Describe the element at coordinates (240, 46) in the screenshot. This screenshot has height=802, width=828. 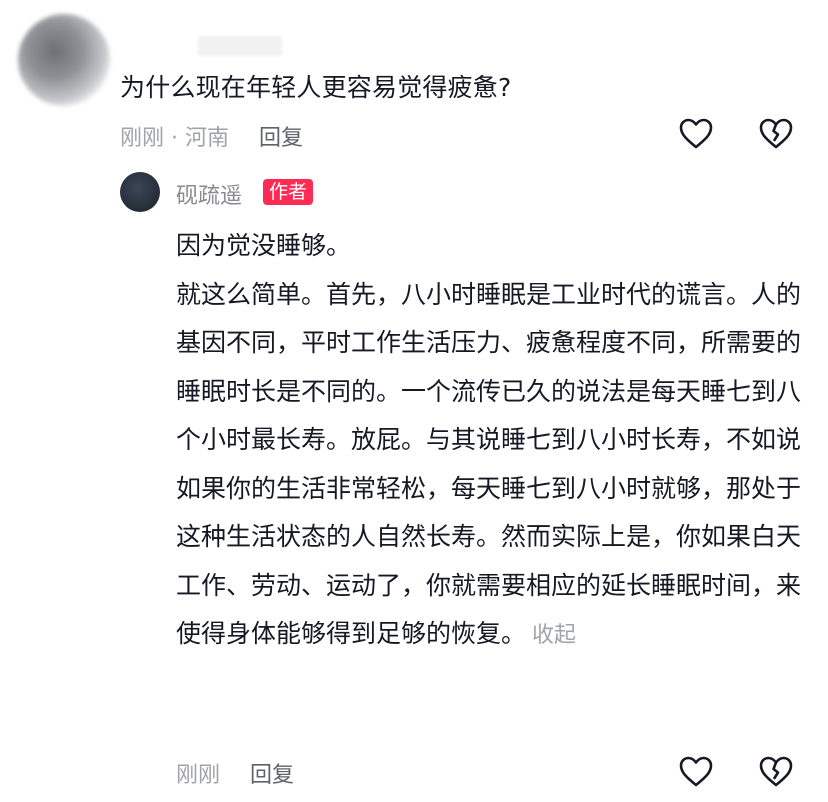
I see `commenter-name-blurred` at that location.